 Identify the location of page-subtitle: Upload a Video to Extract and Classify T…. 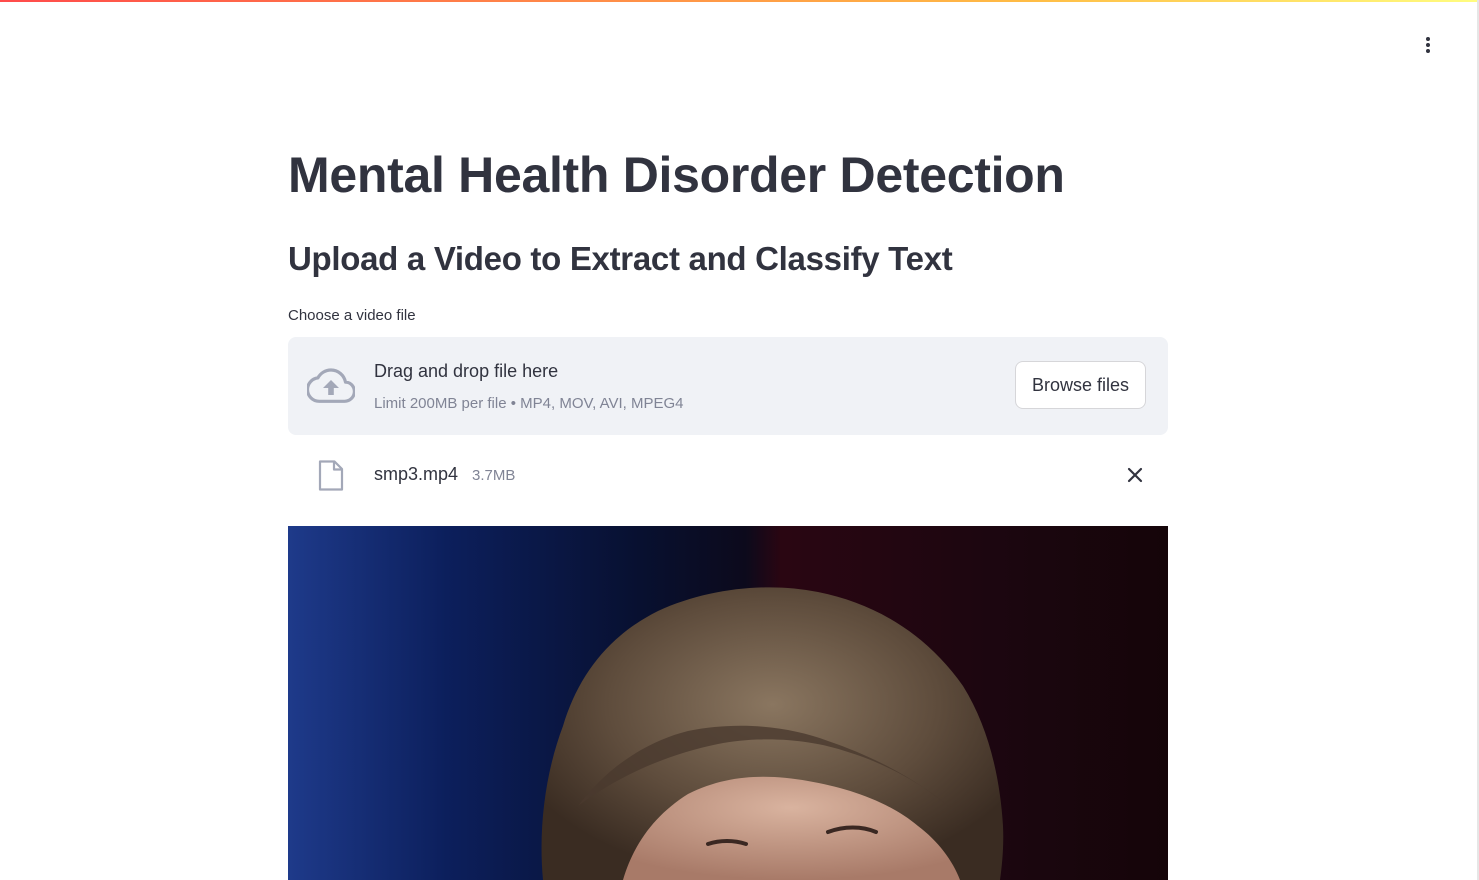
(620, 258).